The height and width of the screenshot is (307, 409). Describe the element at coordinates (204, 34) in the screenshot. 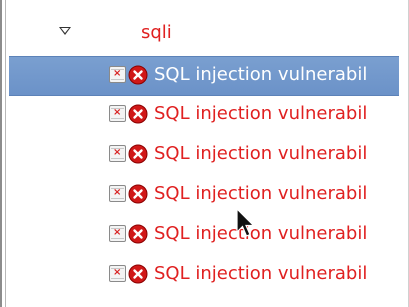

I see `tree-node-sqli: sqli` at that location.